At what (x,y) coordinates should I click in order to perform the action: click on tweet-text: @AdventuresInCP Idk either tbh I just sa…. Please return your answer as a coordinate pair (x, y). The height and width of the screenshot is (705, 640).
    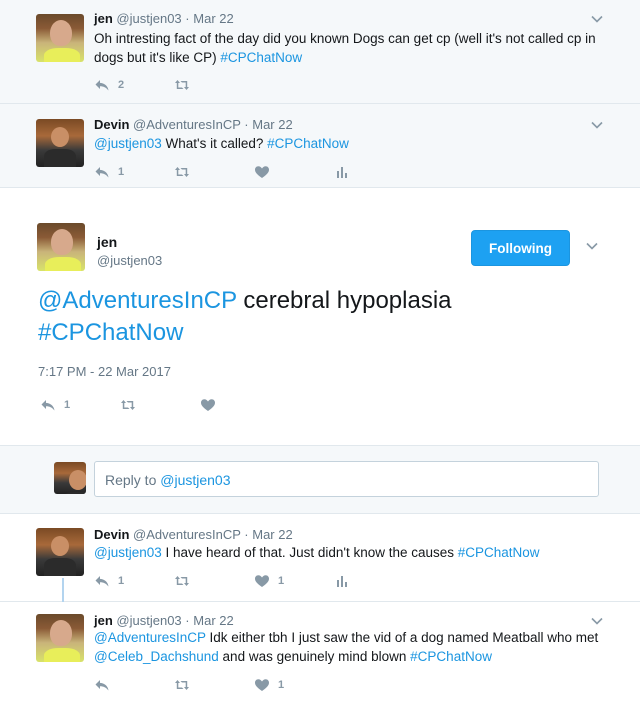
    Looking at the image, I should click on (349, 647).